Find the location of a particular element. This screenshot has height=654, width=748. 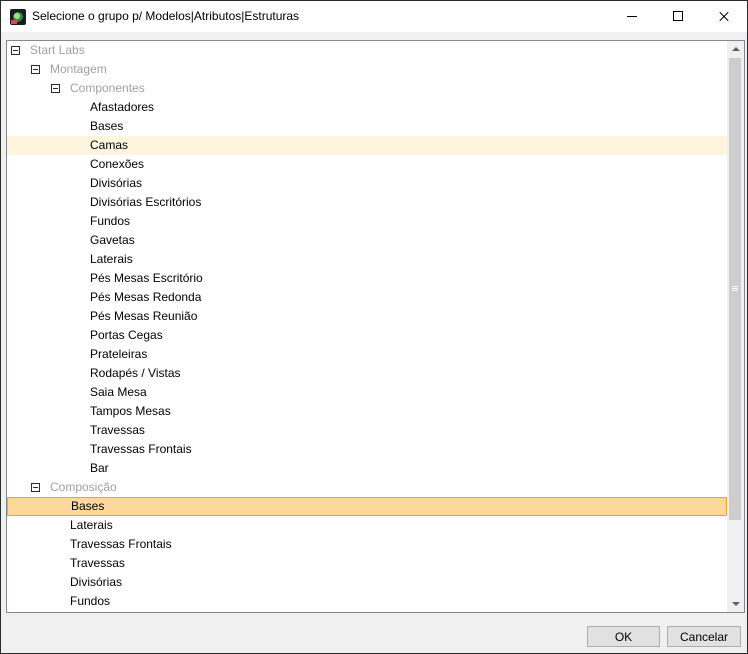

ok-button: OK is located at coordinates (623, 636).